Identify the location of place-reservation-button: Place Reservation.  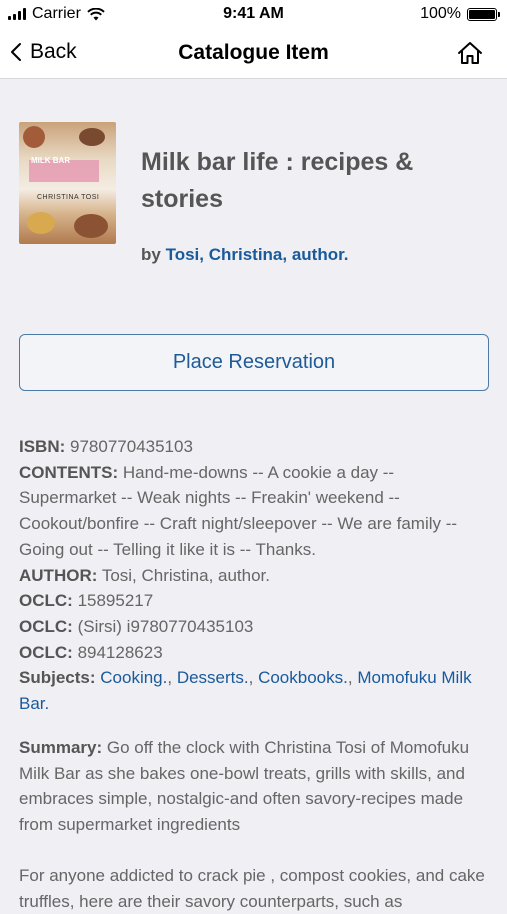
(254, 362).